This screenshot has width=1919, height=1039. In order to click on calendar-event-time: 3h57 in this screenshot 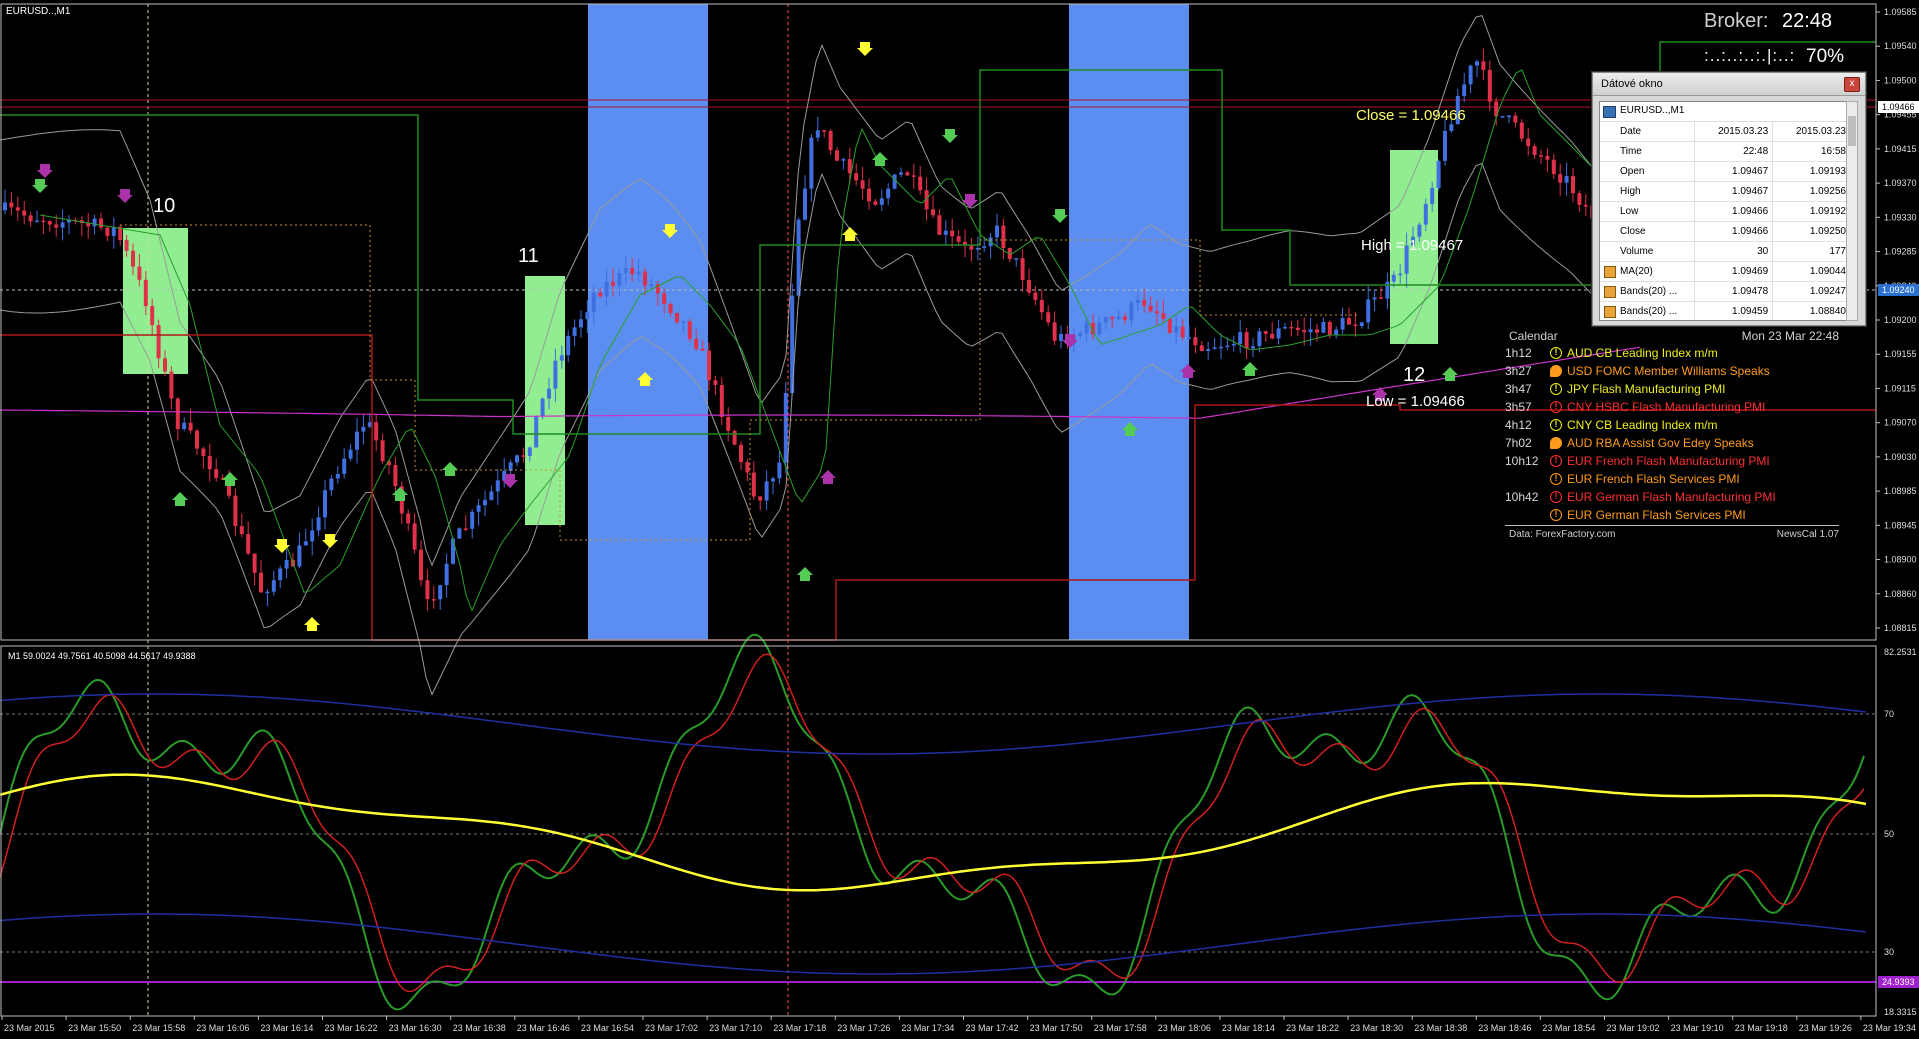, I will do `click(1518, 407)`.